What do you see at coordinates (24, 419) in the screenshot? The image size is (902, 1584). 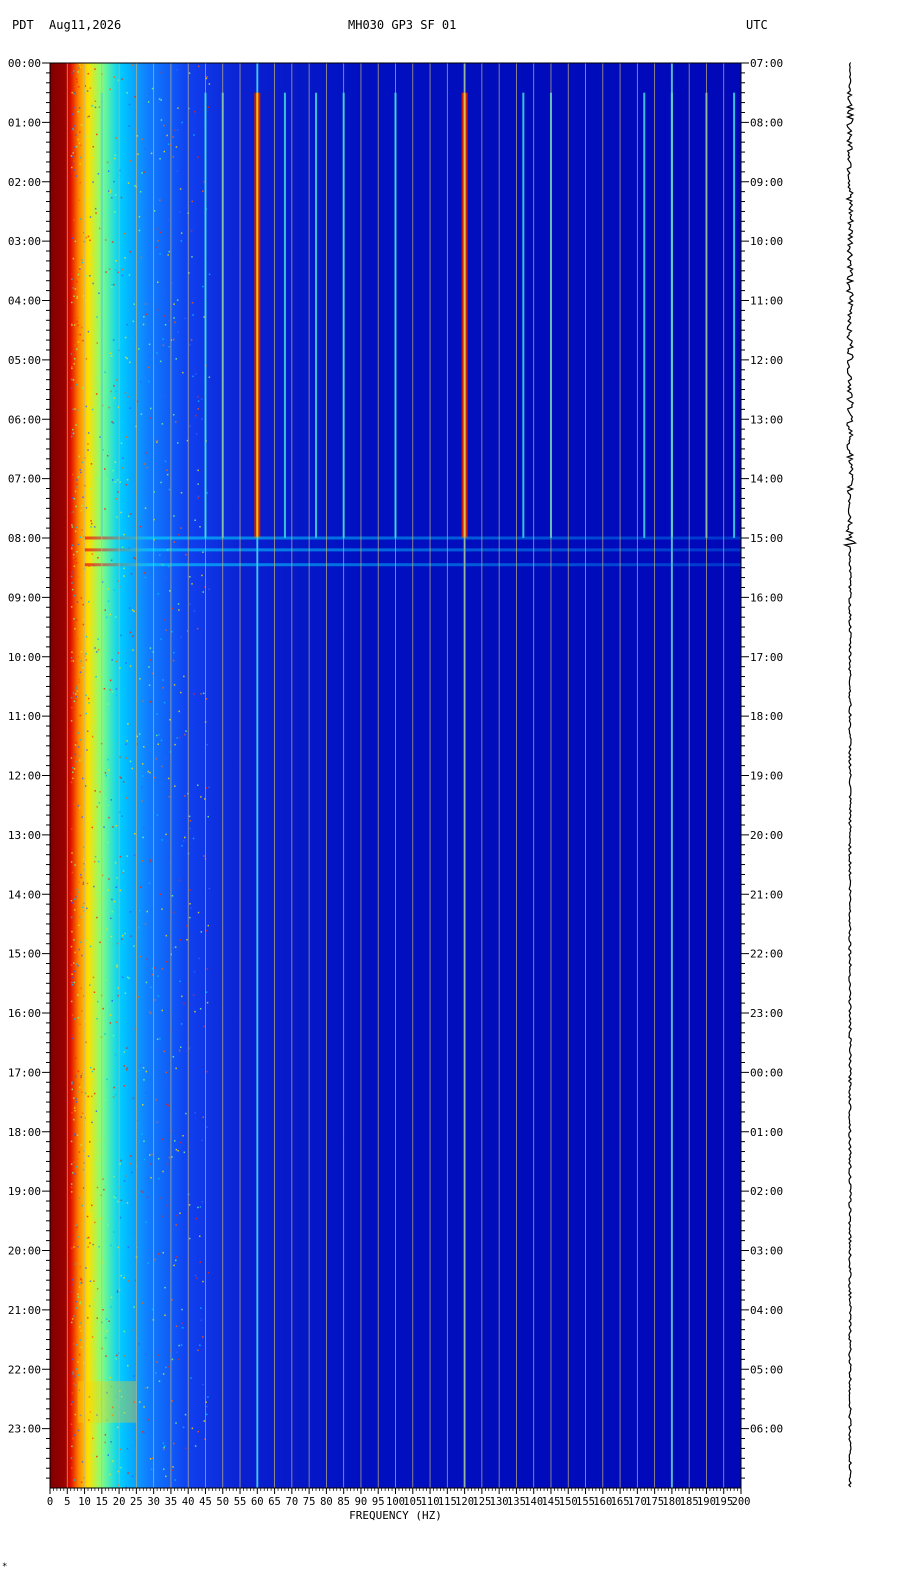 I see `left-tick-label: 06:00` at bounding box center [24, 419].